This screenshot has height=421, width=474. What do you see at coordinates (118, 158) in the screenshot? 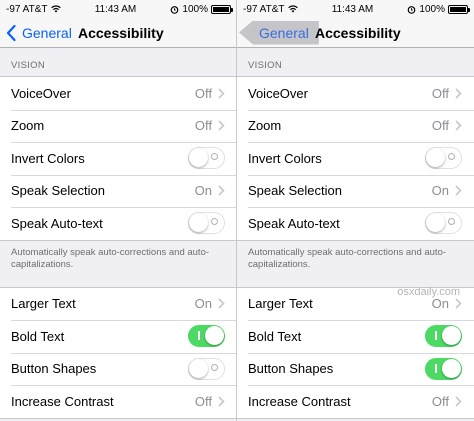
I see `invert-colors-row: Invert Colors` at bounding box center [118, 158].